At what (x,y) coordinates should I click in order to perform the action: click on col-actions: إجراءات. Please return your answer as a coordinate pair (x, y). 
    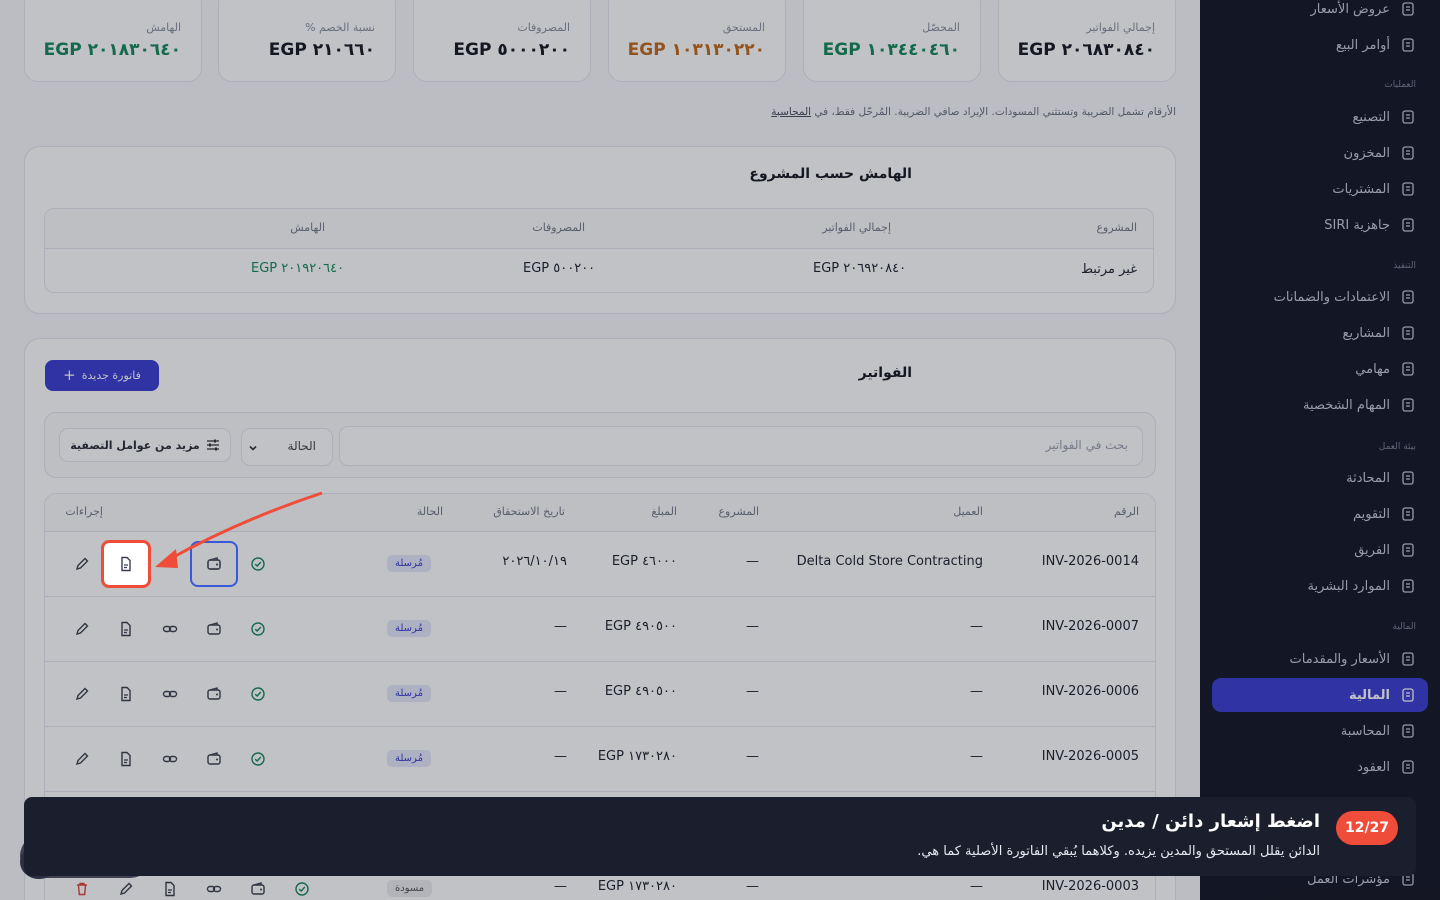
    Looking at the image, I should click on (84, 511).